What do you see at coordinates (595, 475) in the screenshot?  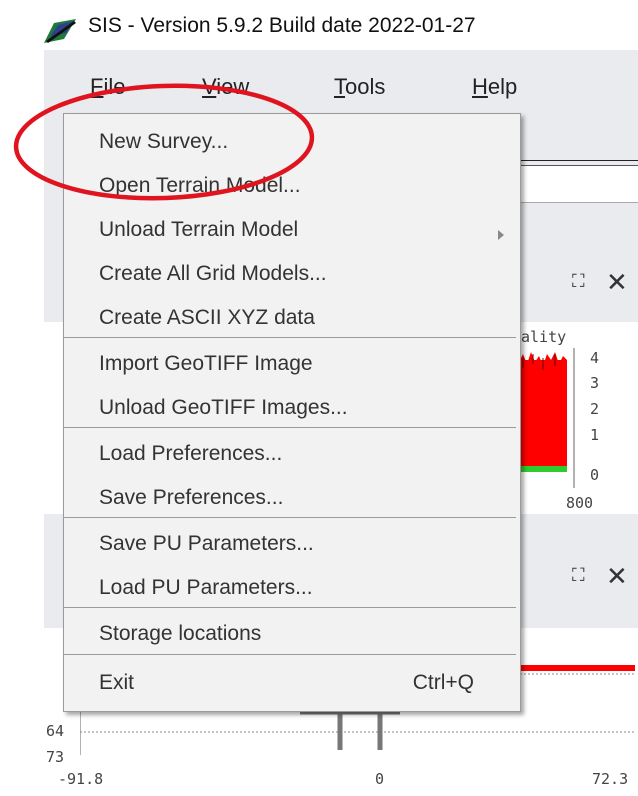 I see `quality-y-tick-0: 0` at bounding box center [595, 475].